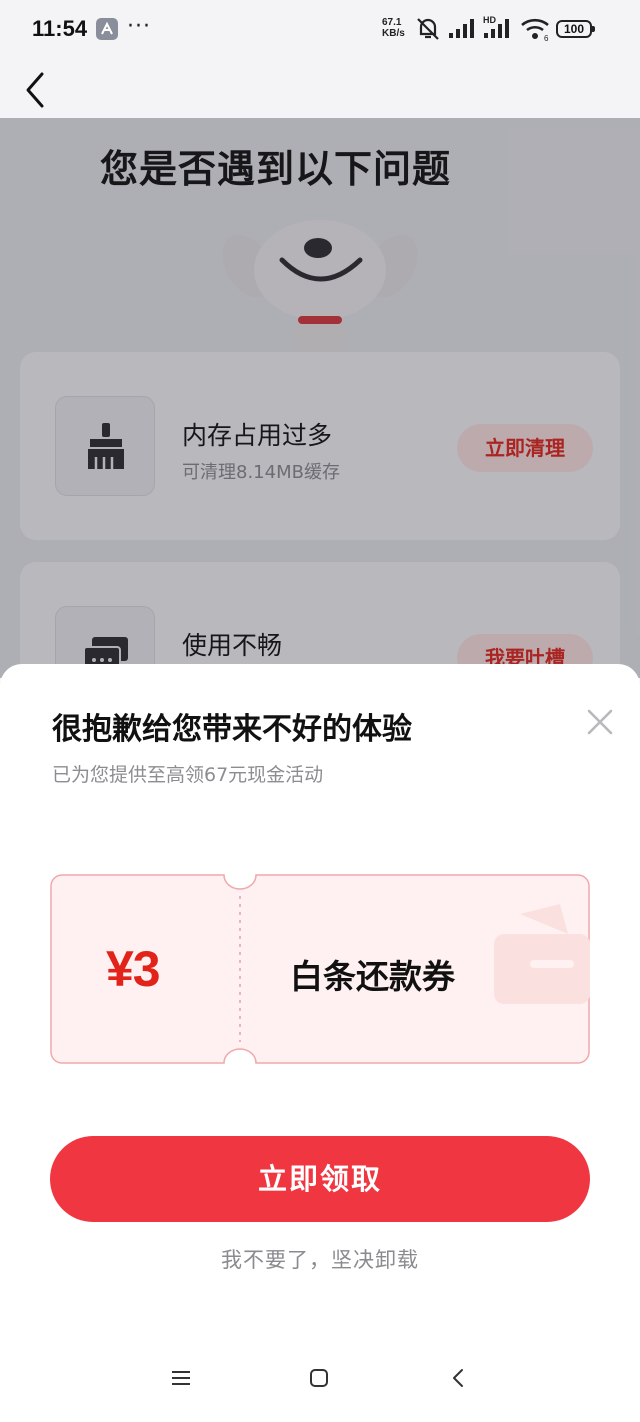 The height and width of the screenshot is (1422, 640). I want to click on battery-indicator: 100, so click(575, 29).